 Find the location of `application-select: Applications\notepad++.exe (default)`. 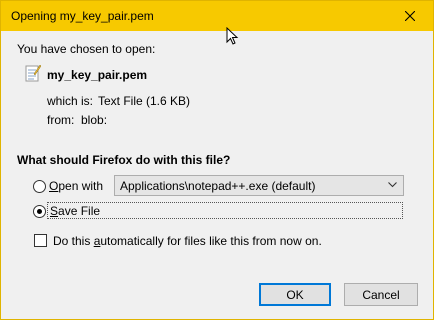

application-select: Applications\notepad++.exe (default) is located at coordinates (259, 185).